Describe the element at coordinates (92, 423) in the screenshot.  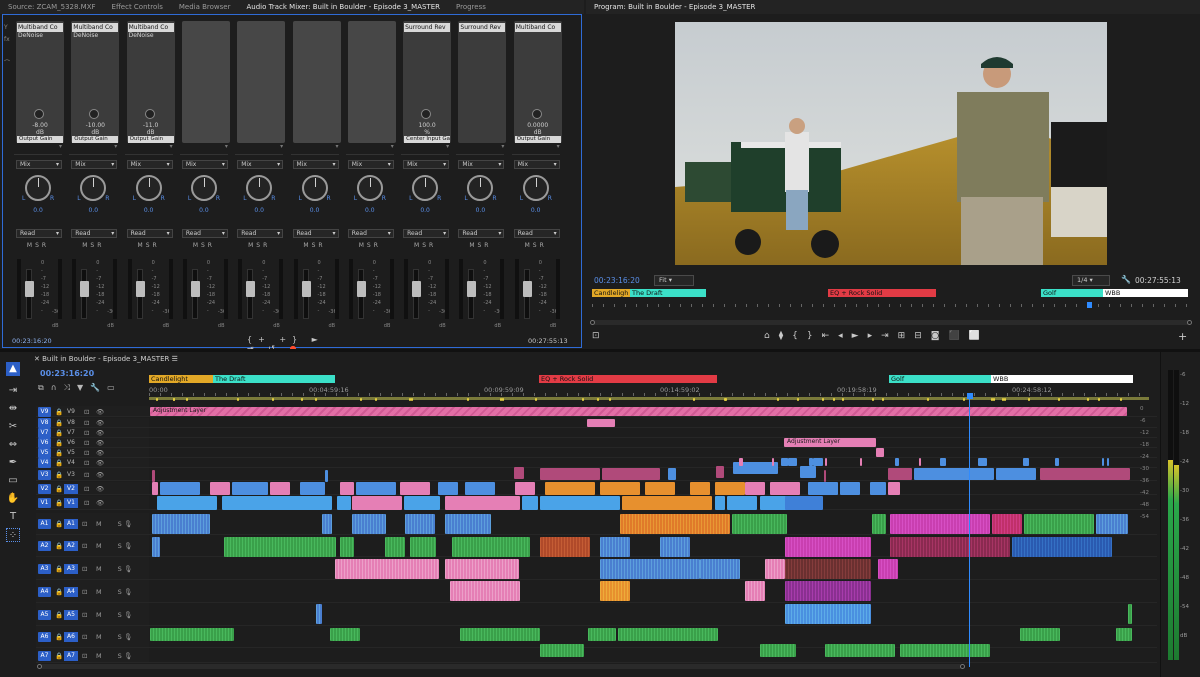
I see `video-track-header: V8 🔒 V8 ⊡ 👁` at that location.